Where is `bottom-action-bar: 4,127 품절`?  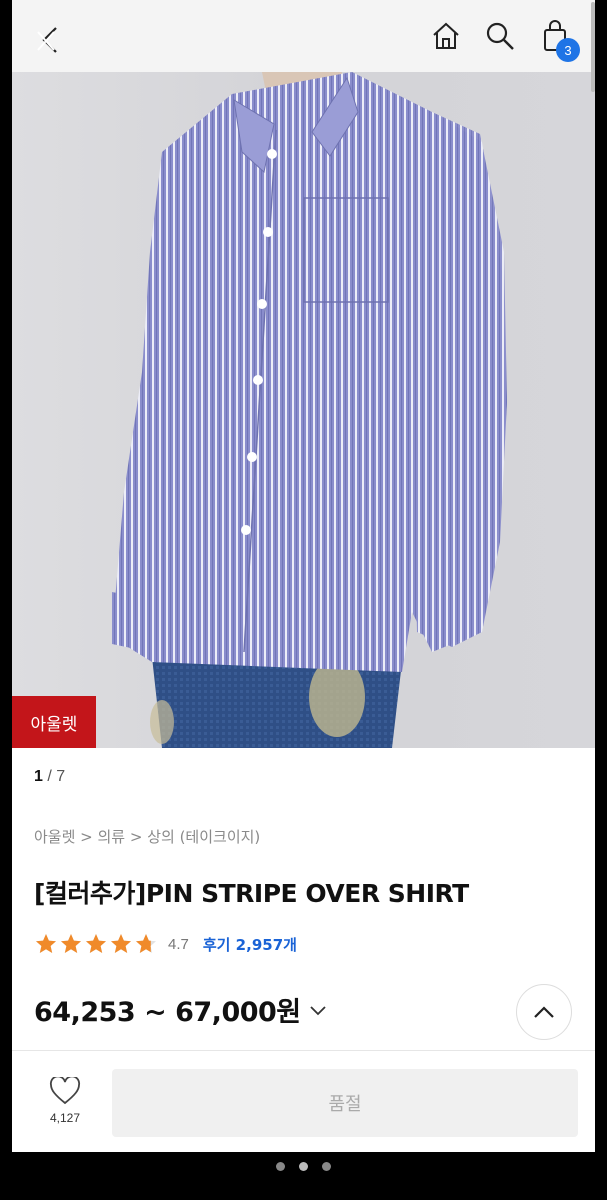
bottom-action-bar: 4,127 품절 is located at coordinates (303, 1101).